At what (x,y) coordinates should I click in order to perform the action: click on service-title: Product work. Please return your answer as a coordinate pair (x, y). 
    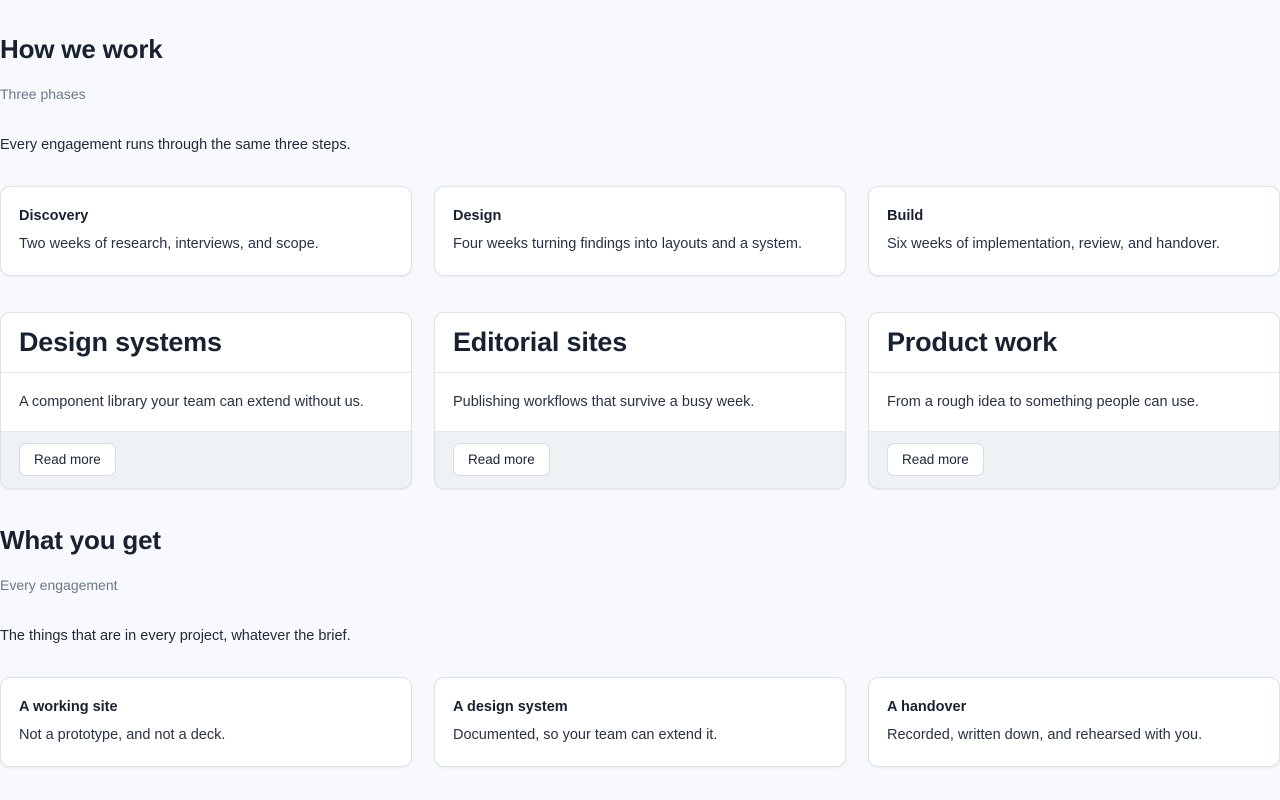
    Looking at the image, I should click on (972, 342).